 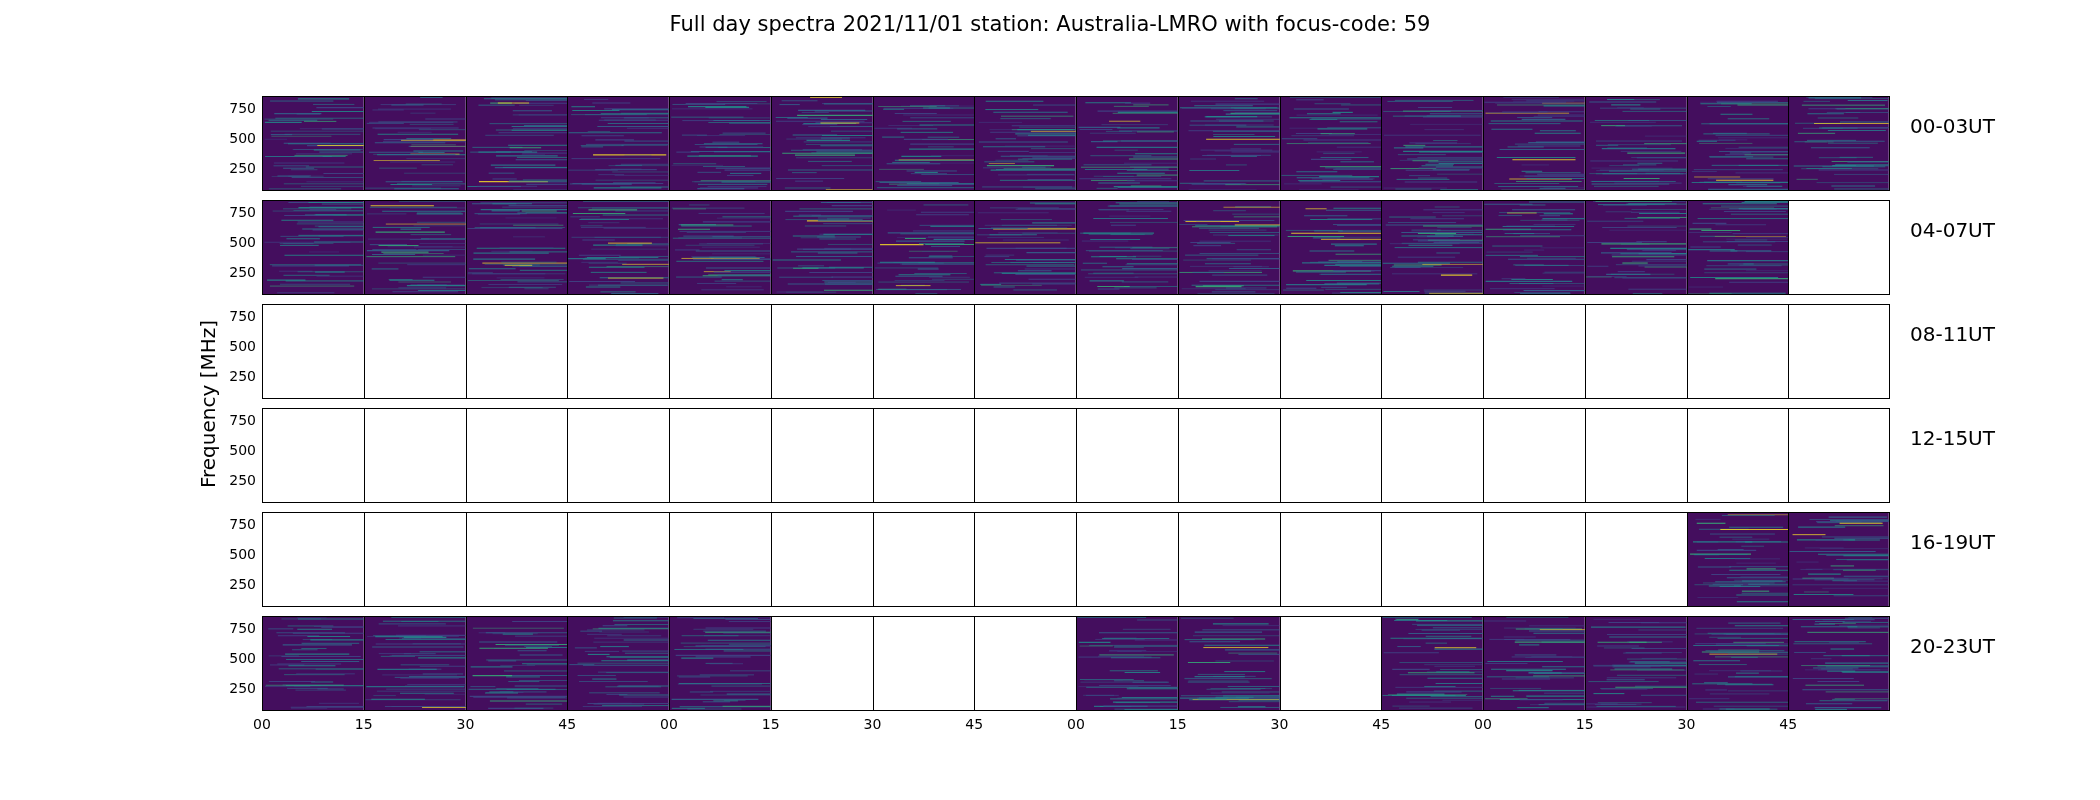 What do you see at coordinates (208, 403) in the screenshot?
I see `y-axis-label: Frequency [MHz]` at bounding box center [208, 403].